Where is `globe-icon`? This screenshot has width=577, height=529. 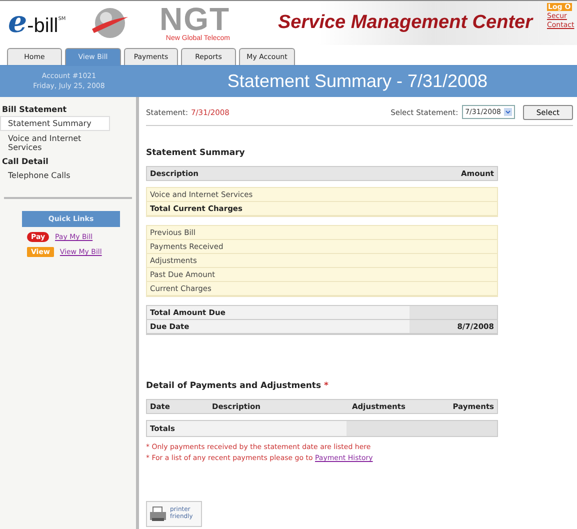 globe-icon is located at coordinates (110, 23).